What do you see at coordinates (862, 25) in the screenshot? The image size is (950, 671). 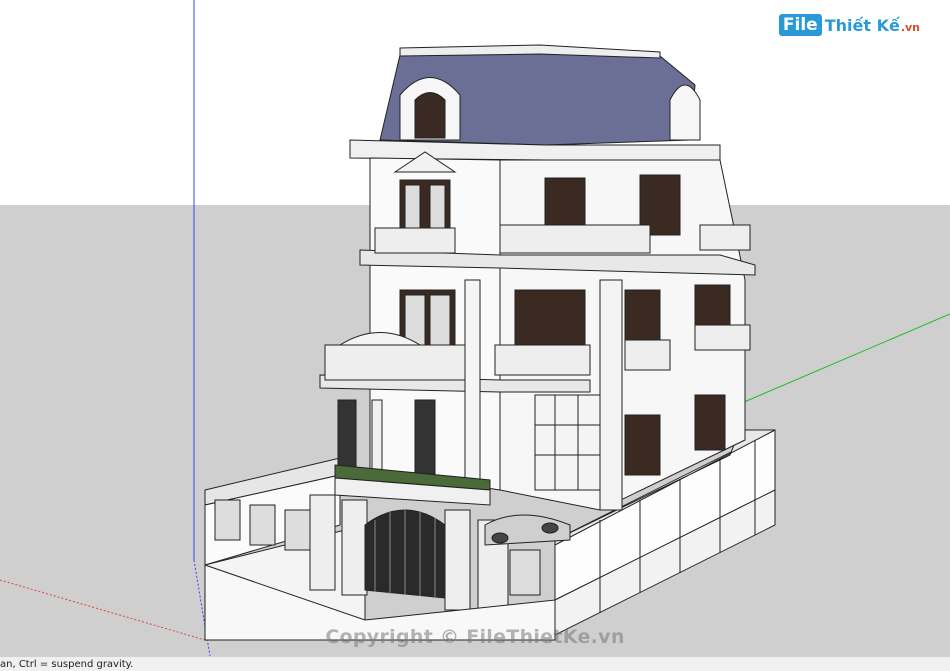 I see `logo-text: Thiết Kế` at bounding box center [862, 25].